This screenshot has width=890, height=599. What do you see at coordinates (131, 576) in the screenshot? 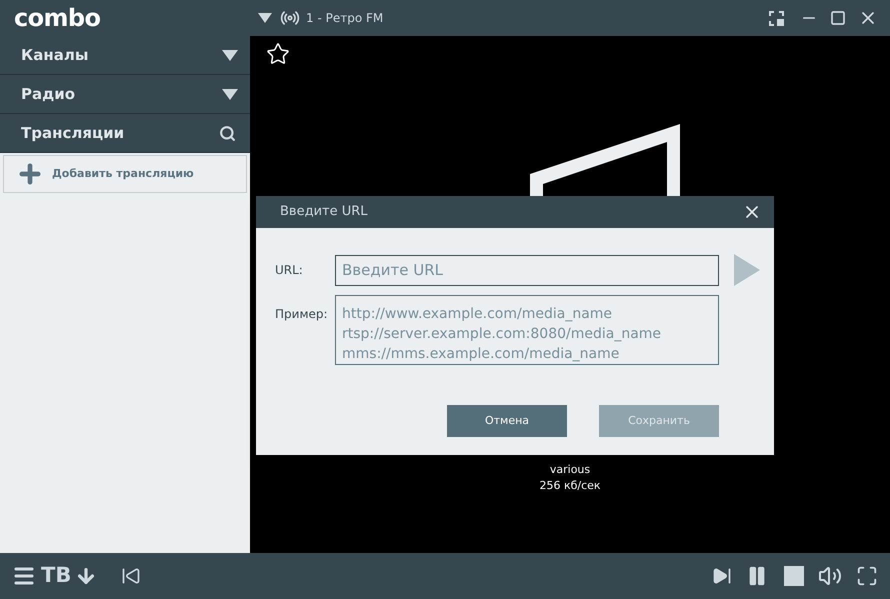
I see `previous-icon` at bounding box center [131, 576].